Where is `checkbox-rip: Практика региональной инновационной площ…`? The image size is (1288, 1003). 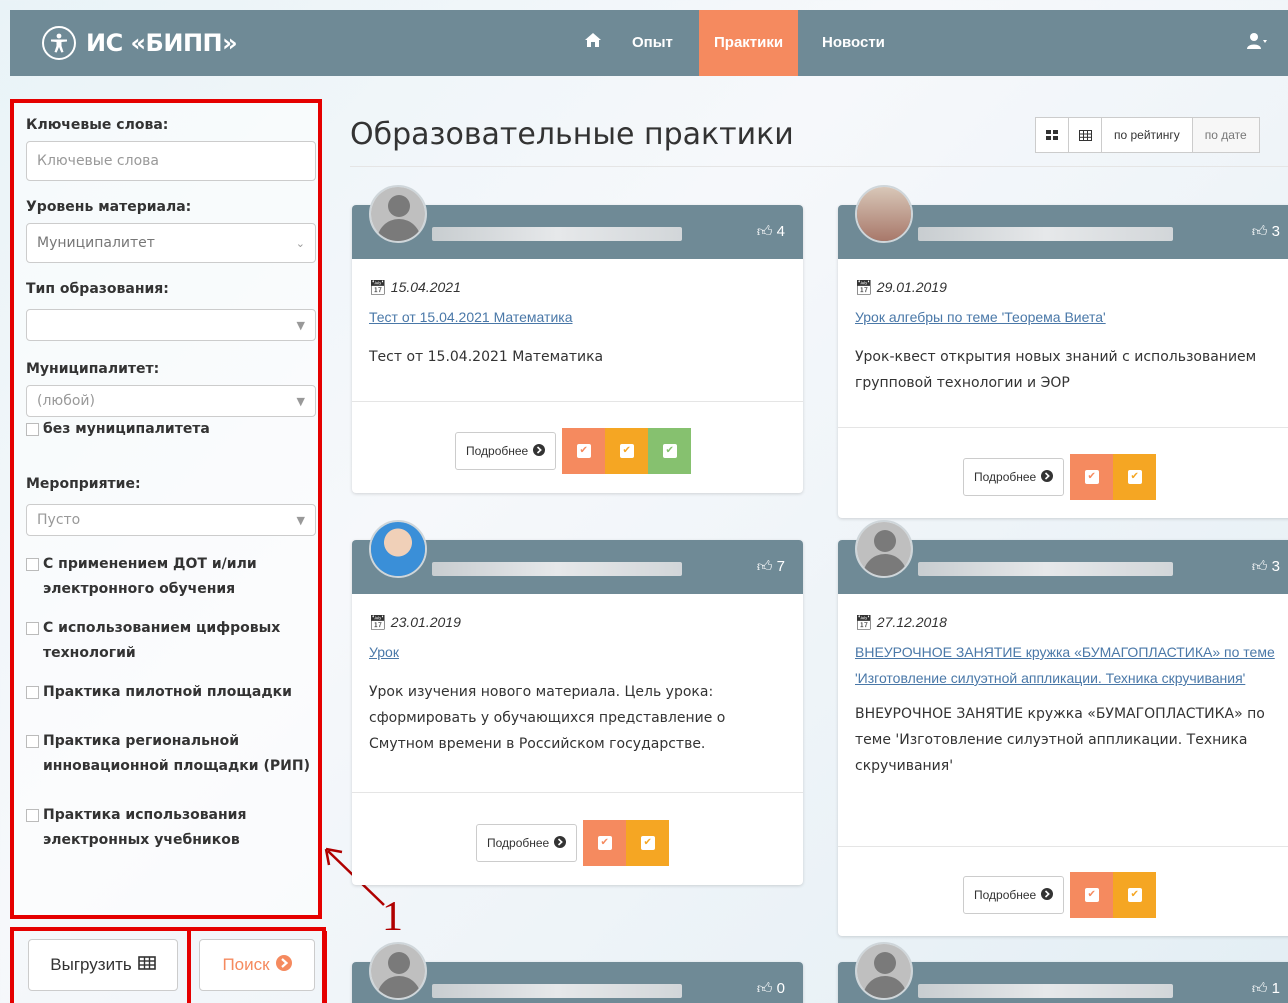
checkbox-rip: Практика региональной инновационной площ… is located at coordinates (170, 754).